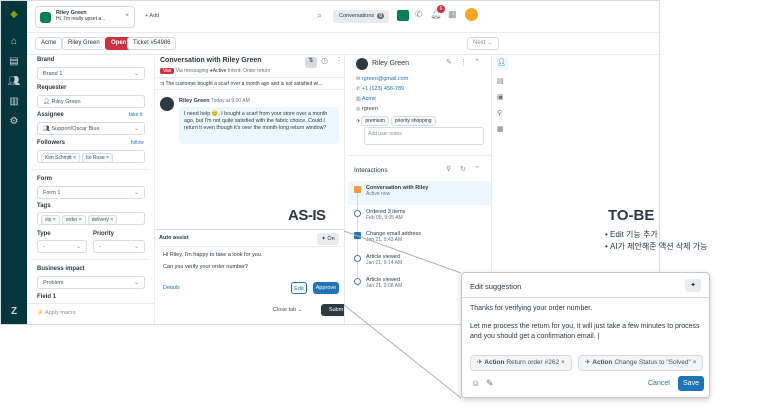 This screenshot has width=770, height=418. I want to click on edit-panel-title: Edit suggestion, so click(496, 286).